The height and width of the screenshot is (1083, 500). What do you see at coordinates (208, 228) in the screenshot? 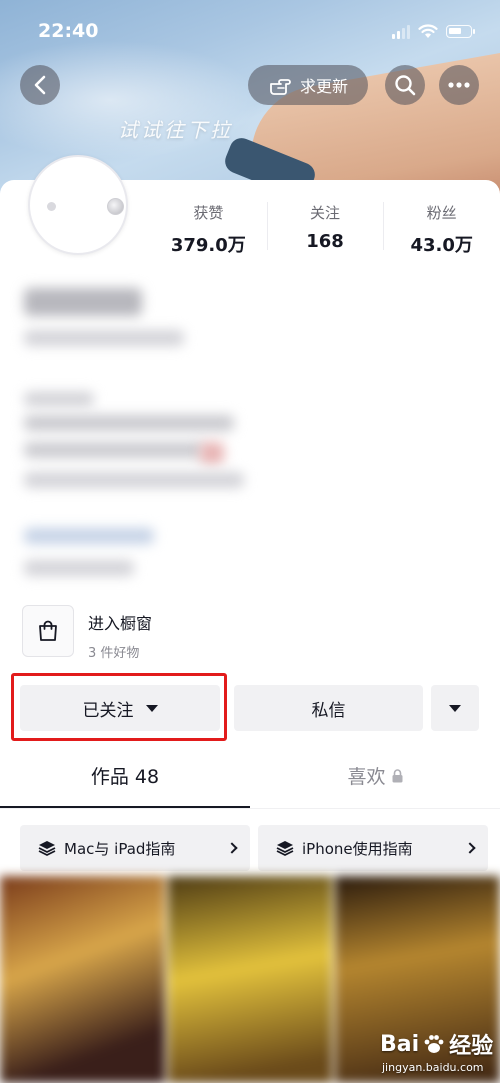
I see `stat-likes: 获赞 379.0万` at bounding box center [208, 228].